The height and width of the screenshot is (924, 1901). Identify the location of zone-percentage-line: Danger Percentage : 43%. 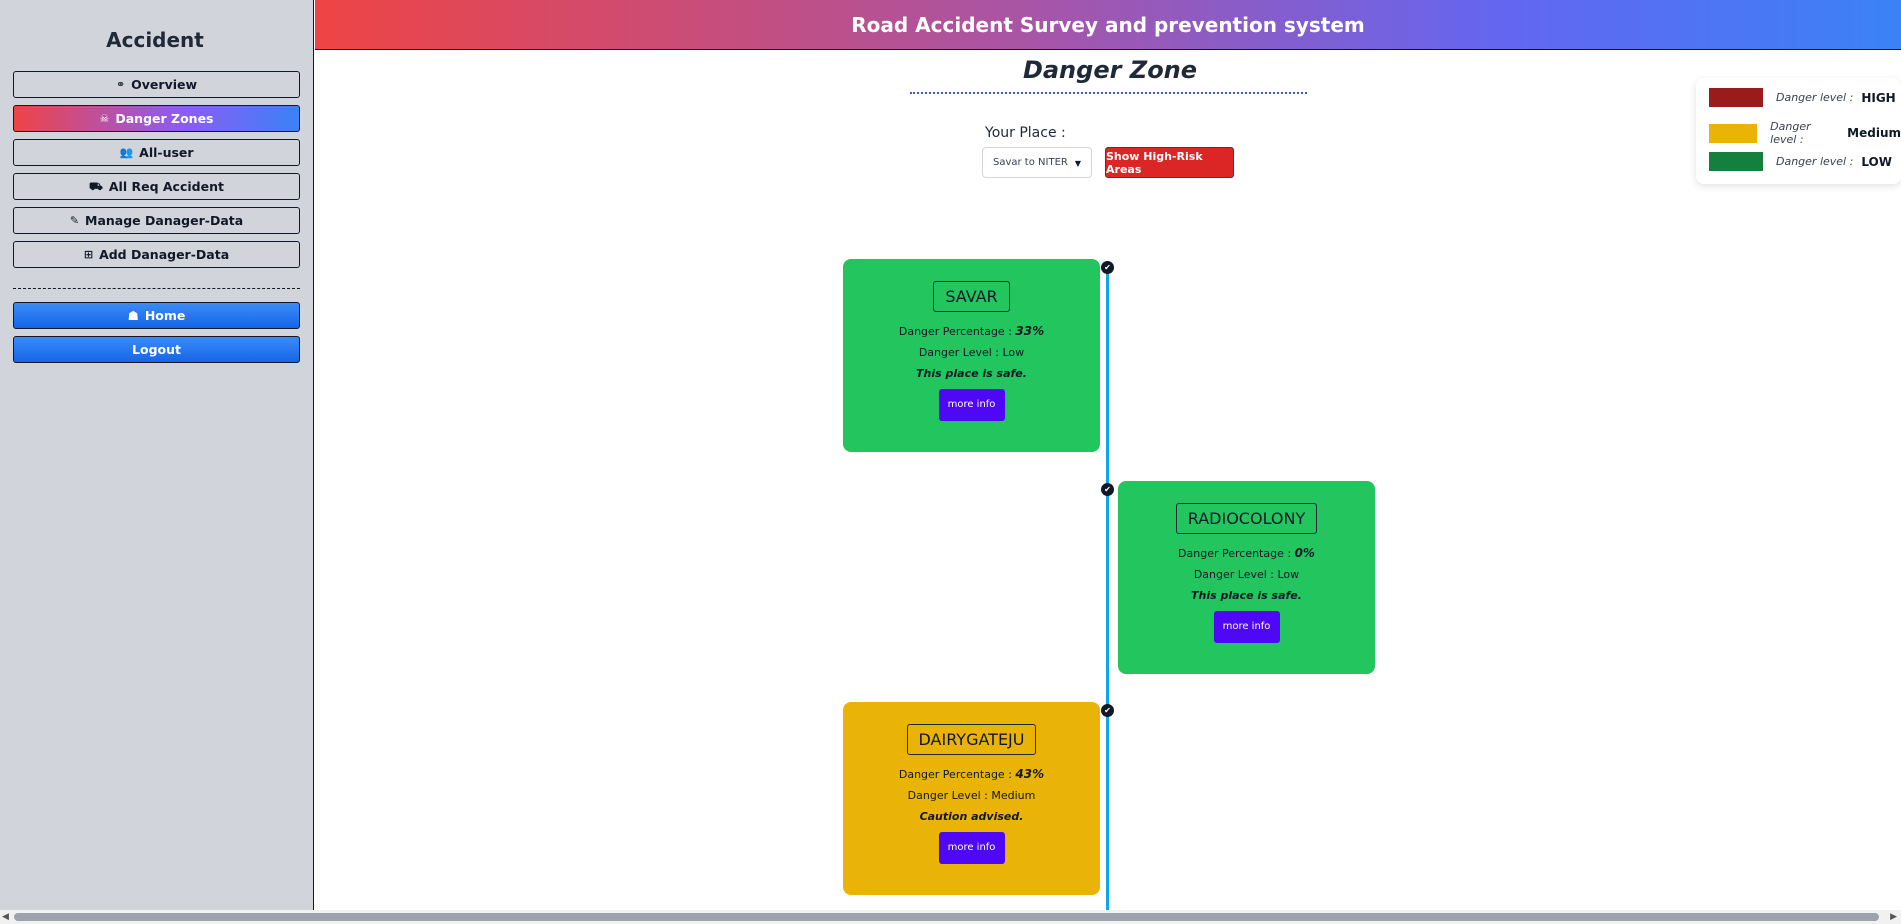
(971, 774).